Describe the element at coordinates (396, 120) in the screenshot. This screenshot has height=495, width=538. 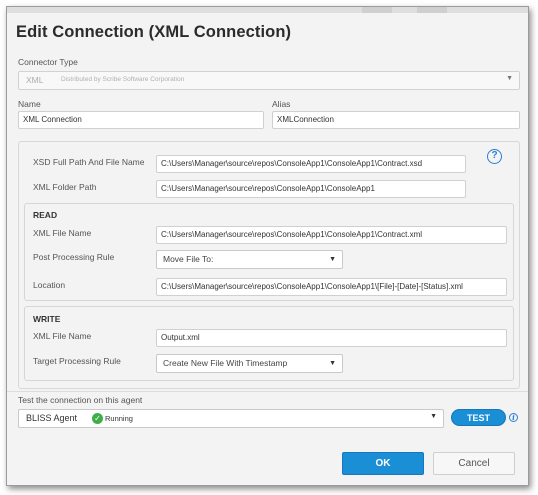
I see `alias-input: XMLConnection` at that location.